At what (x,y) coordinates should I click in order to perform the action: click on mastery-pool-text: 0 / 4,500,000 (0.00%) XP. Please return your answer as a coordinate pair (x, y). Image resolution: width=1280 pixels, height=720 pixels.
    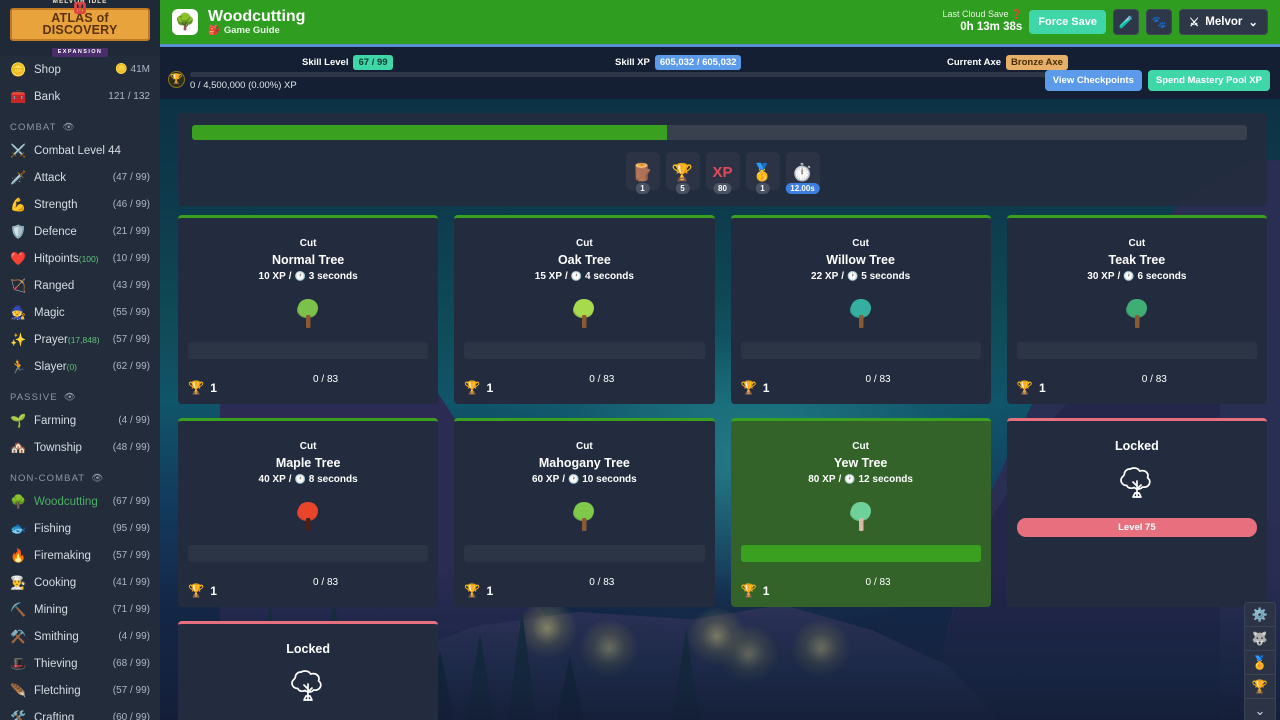
    Looking at the image, I should click on (243, 85).